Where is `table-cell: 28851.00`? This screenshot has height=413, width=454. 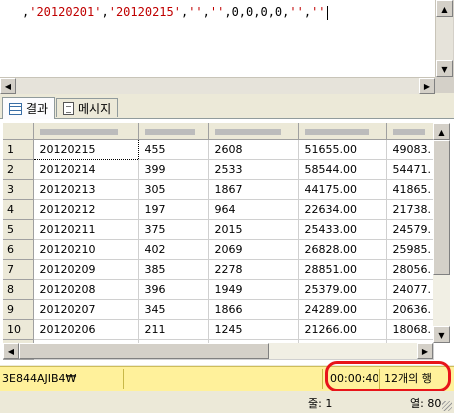 table-cell: 28851.00 is located at coordinates (342, 269).